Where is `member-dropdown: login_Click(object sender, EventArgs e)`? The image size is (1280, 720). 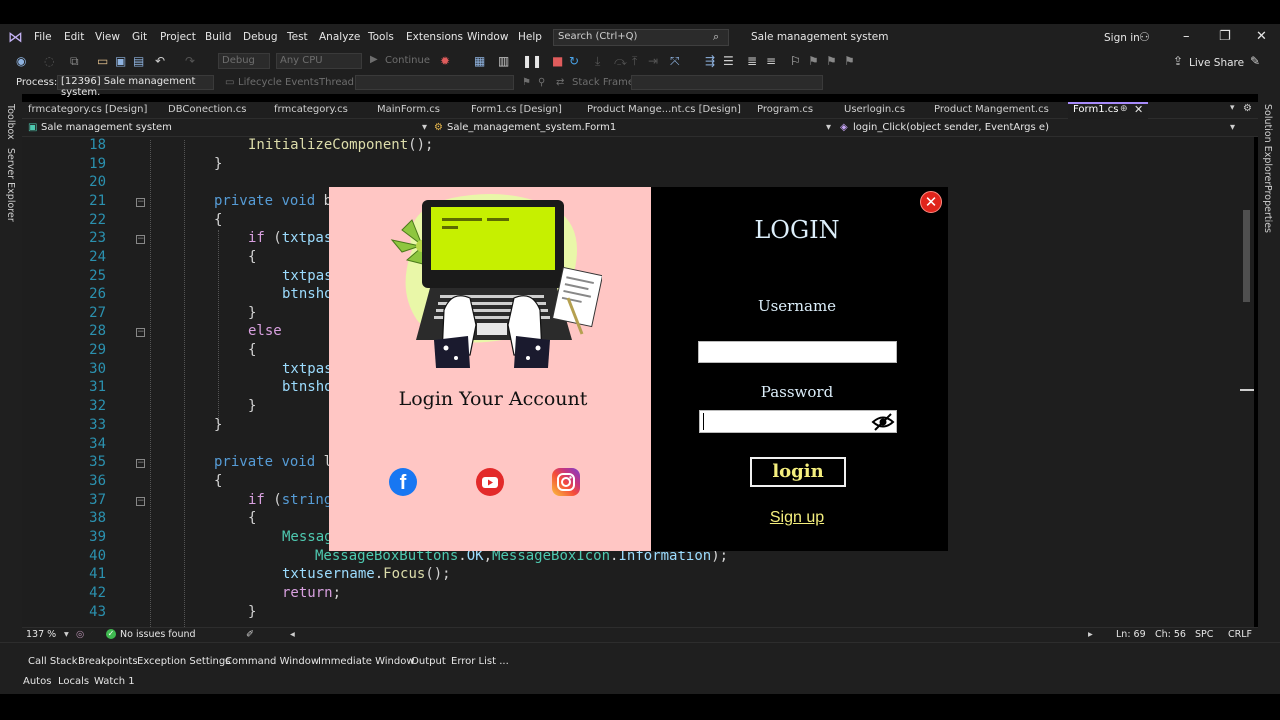
member-dropdown: login_Click(object sender, EventArgs e) is located at coordinates (951, 127).